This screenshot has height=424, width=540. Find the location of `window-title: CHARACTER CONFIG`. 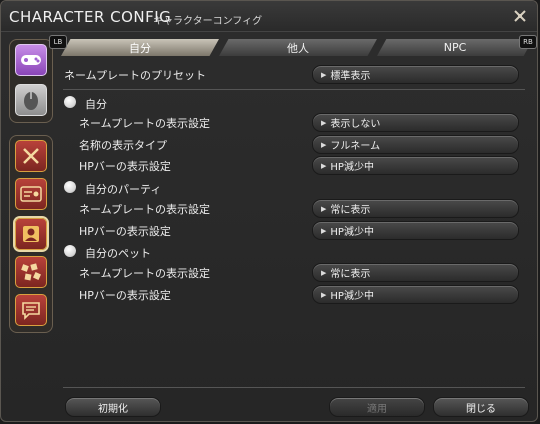

window-title: CHARACTER CONFIG is located at coordinates (90, 17).